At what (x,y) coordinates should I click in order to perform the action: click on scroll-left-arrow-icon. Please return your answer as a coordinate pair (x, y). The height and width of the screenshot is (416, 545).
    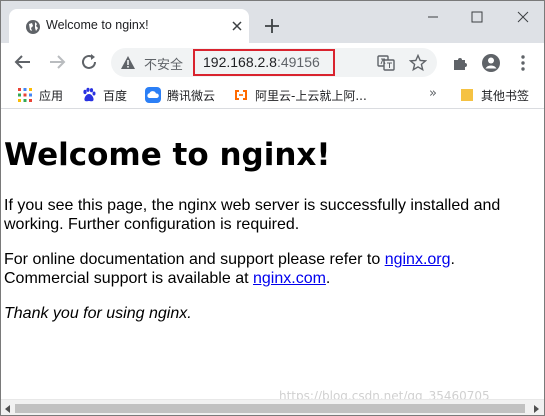
    Looking at the image, I should click on (8, 409).